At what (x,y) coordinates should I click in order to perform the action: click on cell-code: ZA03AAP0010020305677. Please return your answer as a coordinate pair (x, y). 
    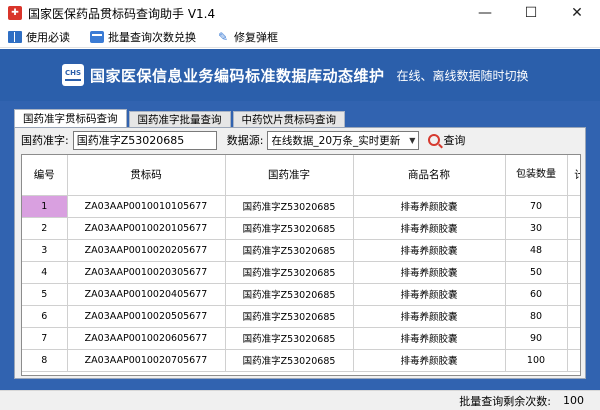
    Looking at the image, I should click on (146, 272).